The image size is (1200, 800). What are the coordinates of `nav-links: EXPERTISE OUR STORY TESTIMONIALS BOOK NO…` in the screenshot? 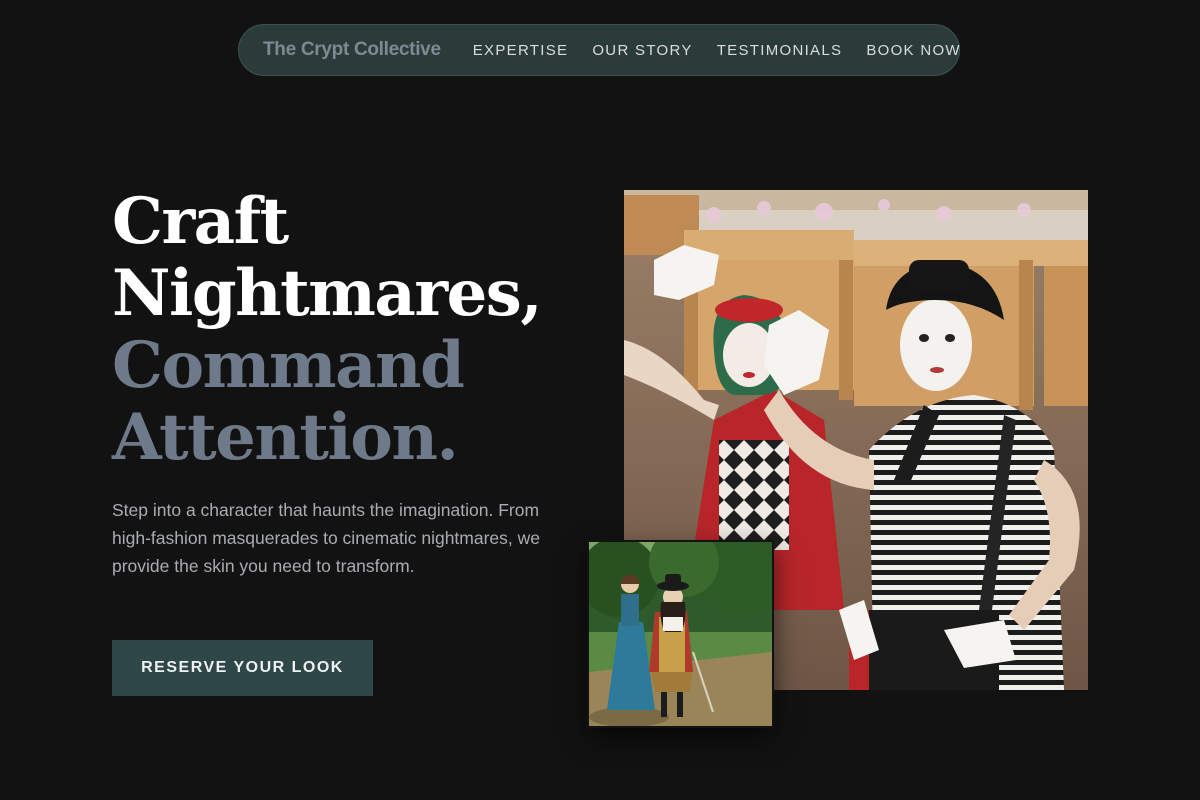 It's located at (717, 50).